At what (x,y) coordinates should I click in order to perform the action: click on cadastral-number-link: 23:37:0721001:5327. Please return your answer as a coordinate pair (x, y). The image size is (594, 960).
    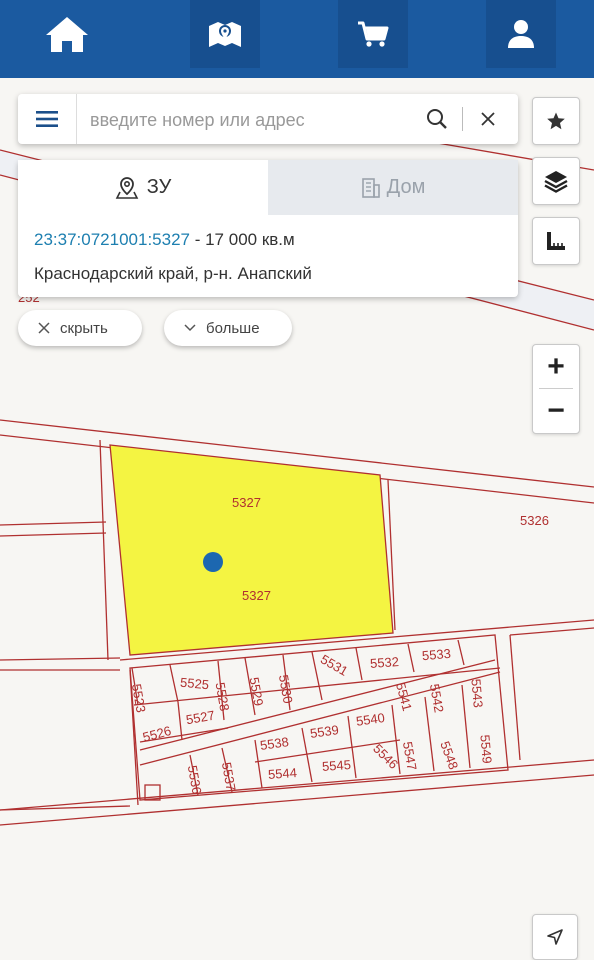
    Looking at the image, I should click on (112, 239).